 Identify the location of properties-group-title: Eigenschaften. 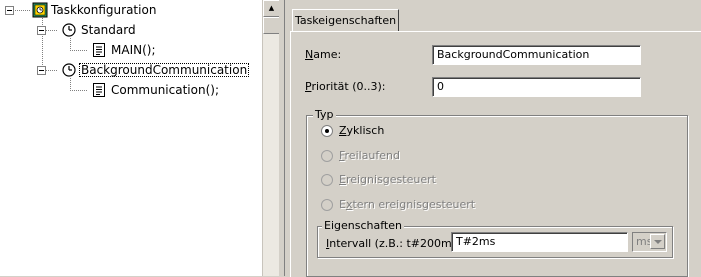
(363, 225).